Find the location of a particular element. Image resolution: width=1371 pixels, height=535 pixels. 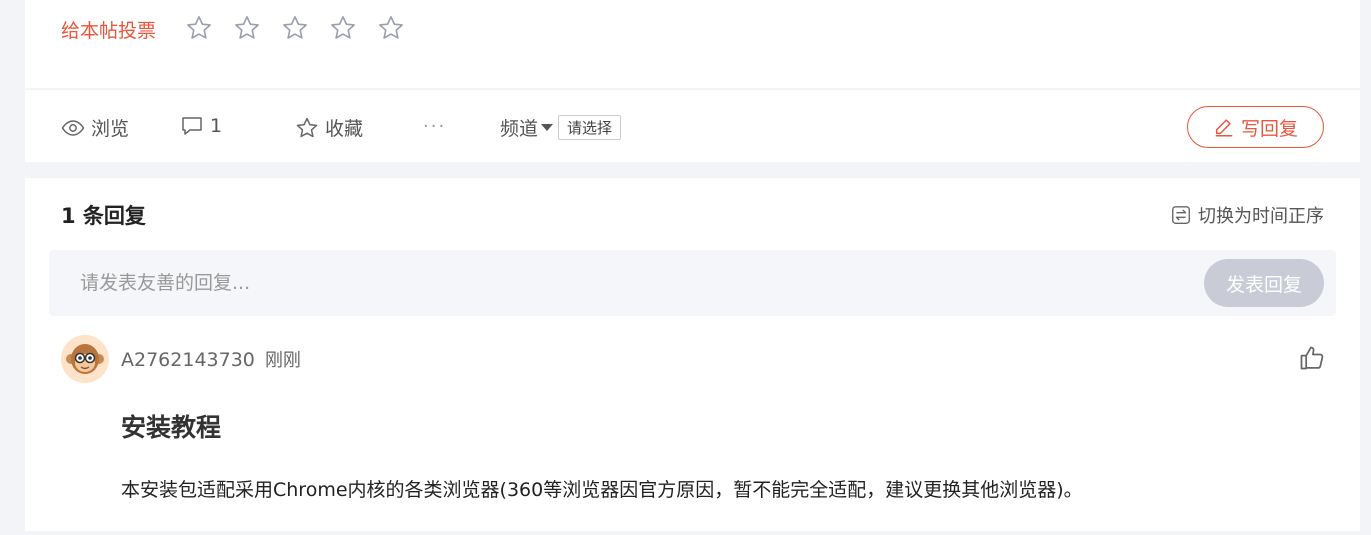

sort-icon is located at coordinates (1181, 215).